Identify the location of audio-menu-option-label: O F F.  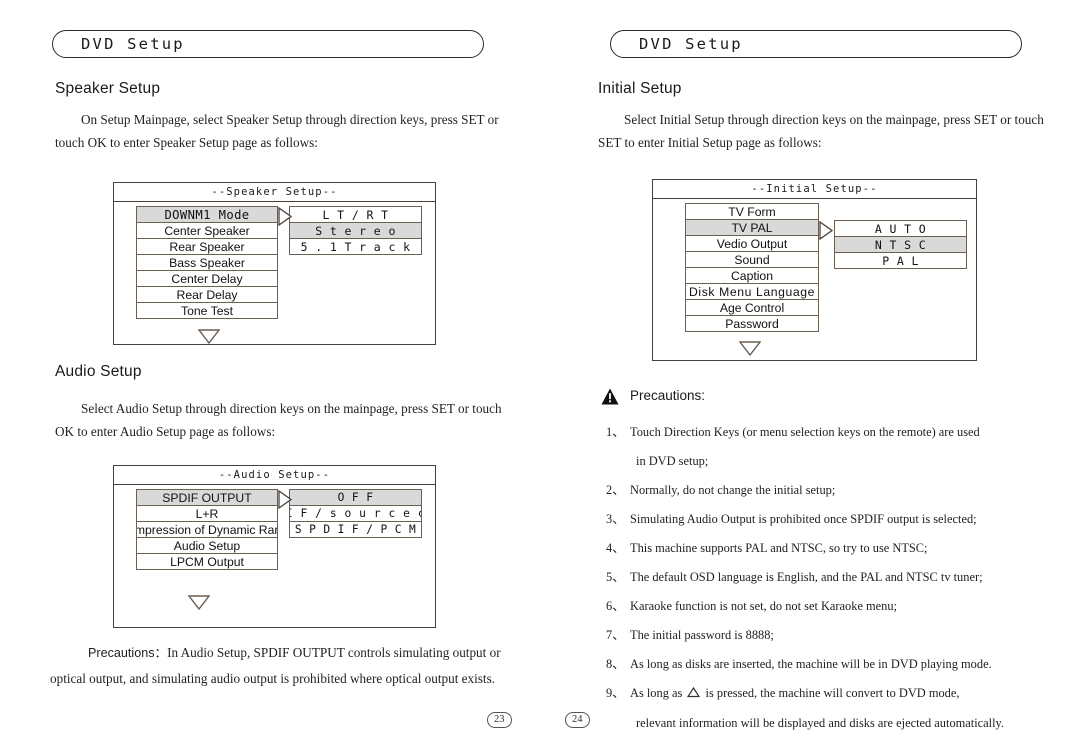
(355, 497).